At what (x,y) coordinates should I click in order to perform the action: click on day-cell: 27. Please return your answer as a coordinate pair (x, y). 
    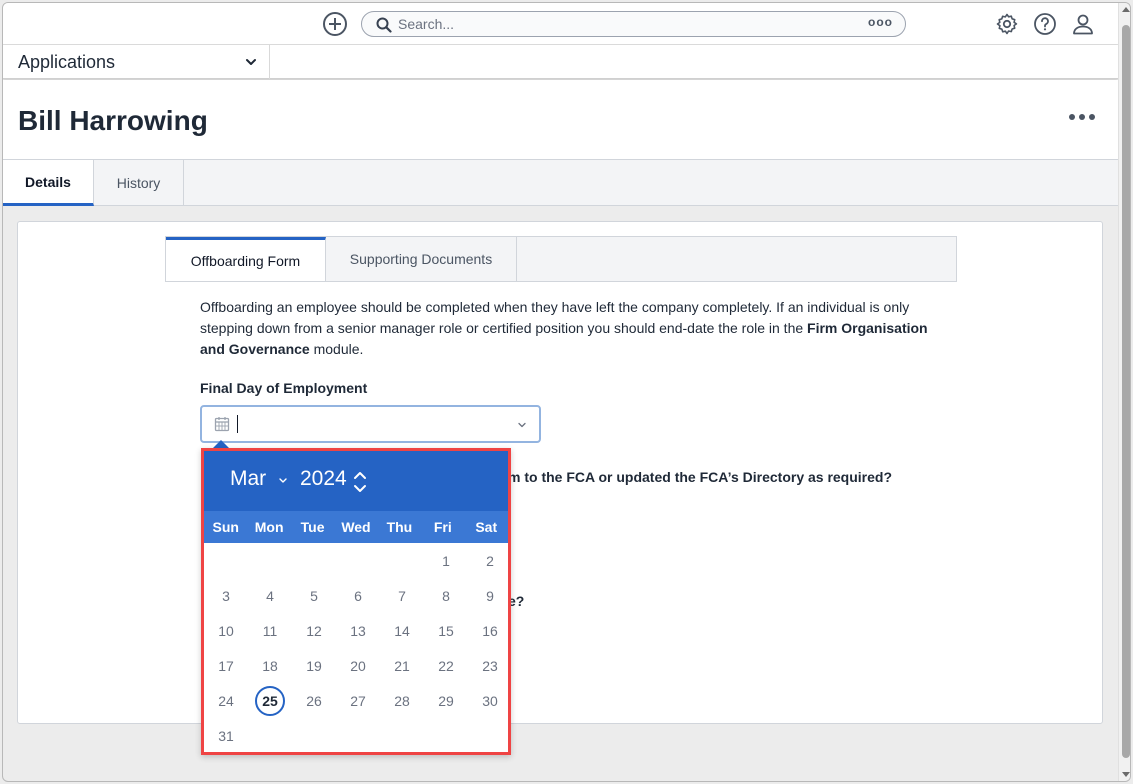
    Looking at the image, I should click on (358, 701).